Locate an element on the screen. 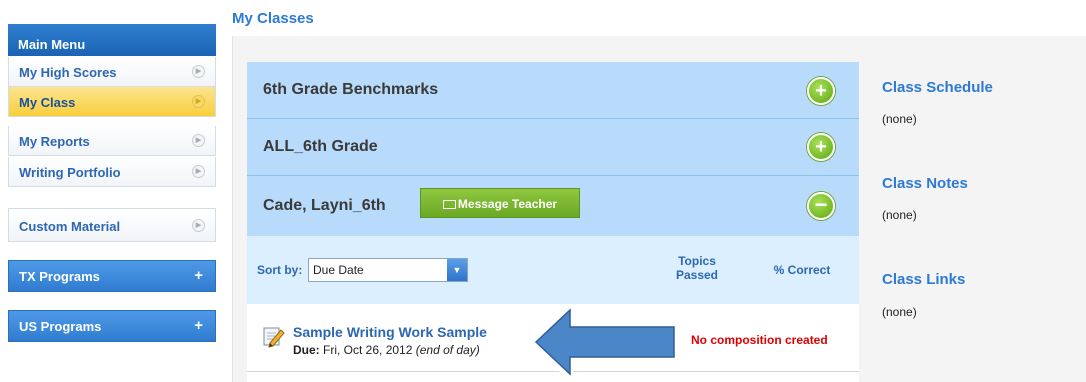 This screenshot has height=382, width=1086. menu-item-label: My Reports is located at coordinates (54, 141).